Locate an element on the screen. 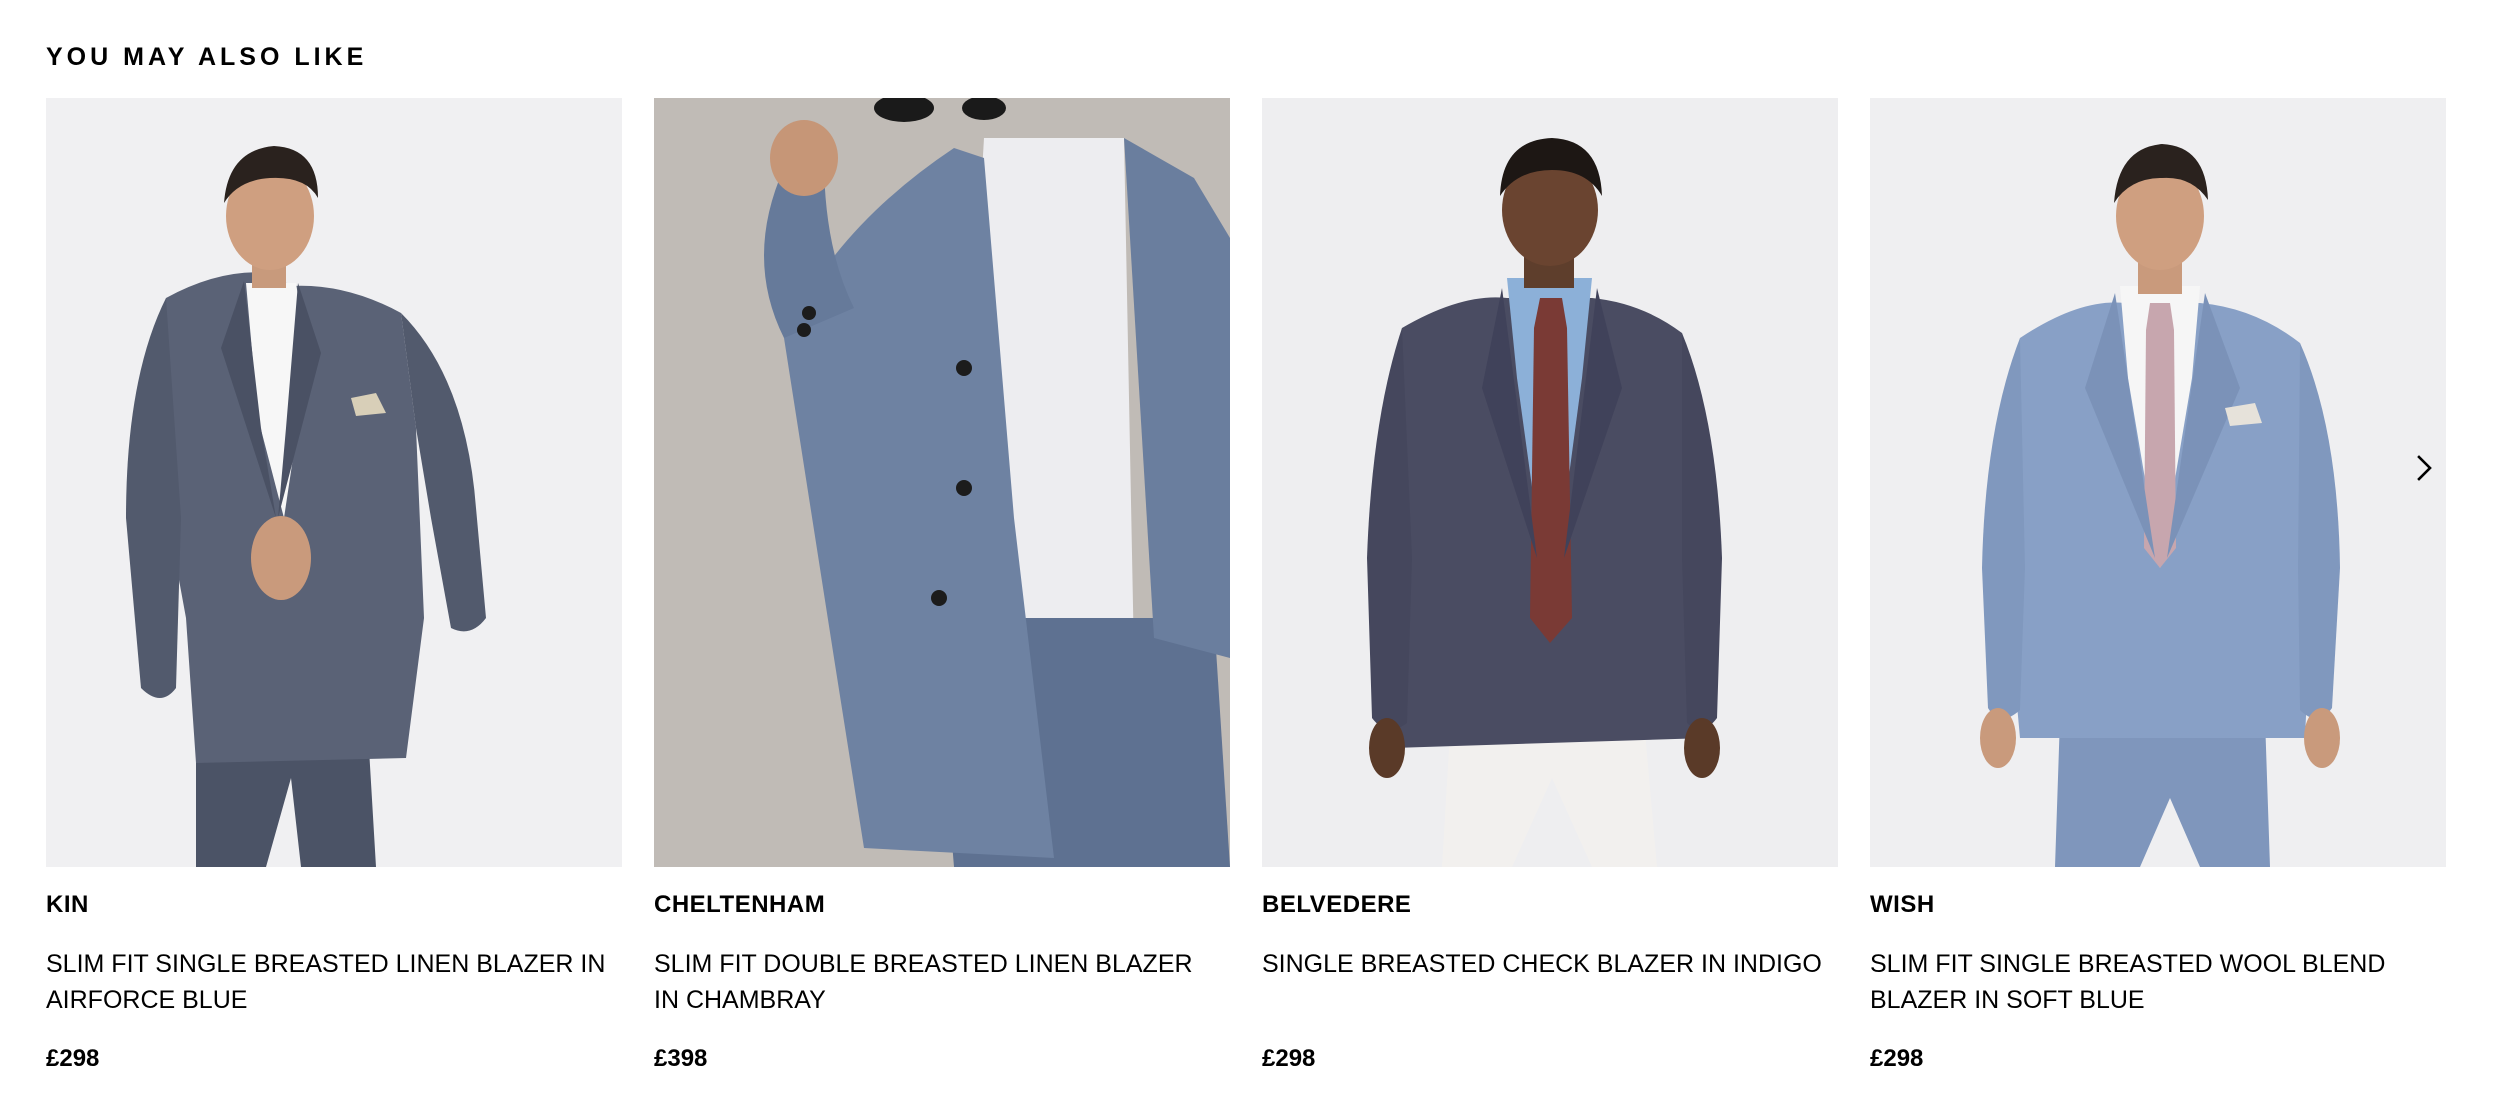  chevron-right-icon is located at coordinates (2424, 468).